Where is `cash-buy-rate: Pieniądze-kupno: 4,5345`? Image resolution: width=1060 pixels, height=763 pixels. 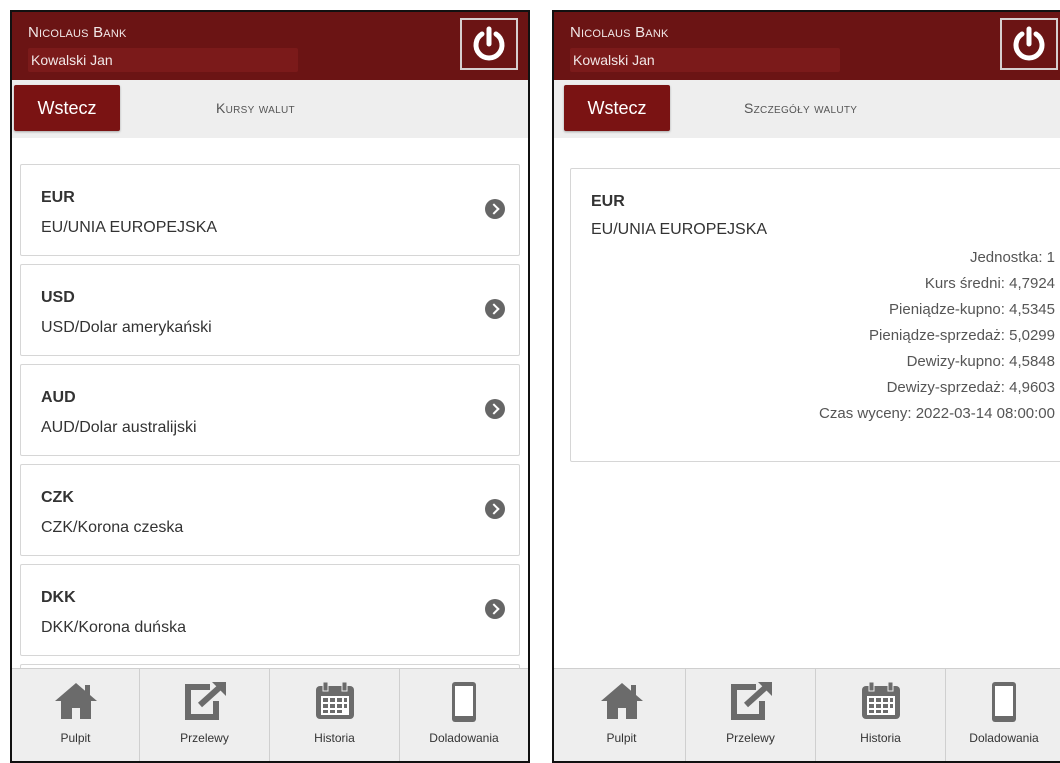
cash-buy-rate: Pieniądze-kupno: 4,5345 is located at coordinates (972, 309).